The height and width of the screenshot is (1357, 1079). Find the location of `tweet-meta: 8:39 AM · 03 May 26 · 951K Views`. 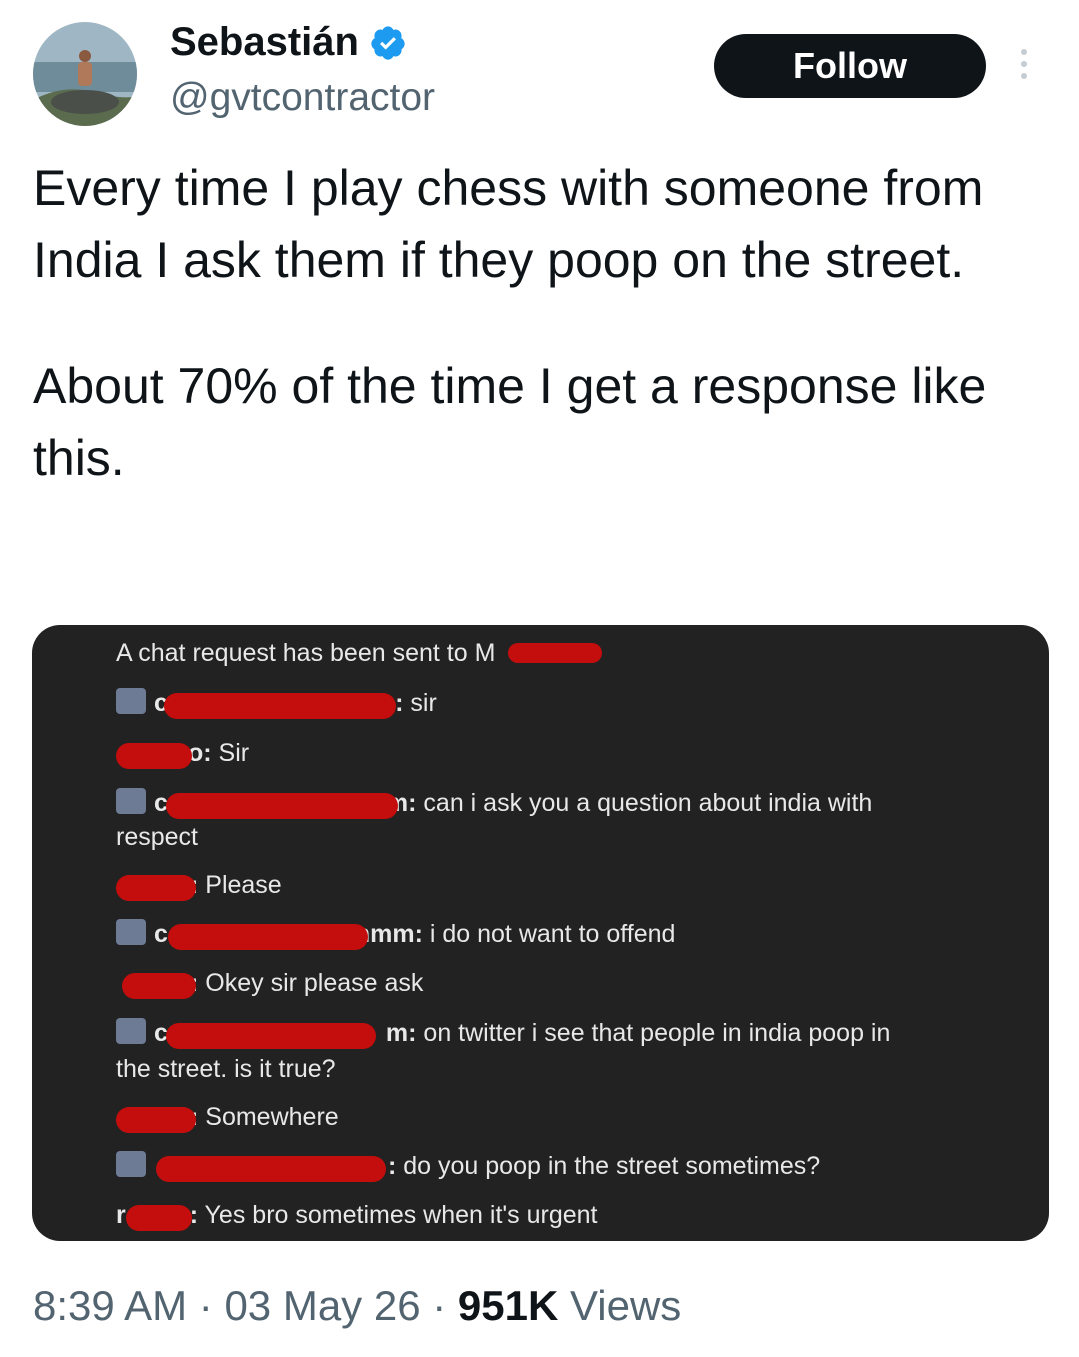

tweet-meta: 8:39 AM · 03 May 26 · 951K Views is located at coordinates (357, 1306).